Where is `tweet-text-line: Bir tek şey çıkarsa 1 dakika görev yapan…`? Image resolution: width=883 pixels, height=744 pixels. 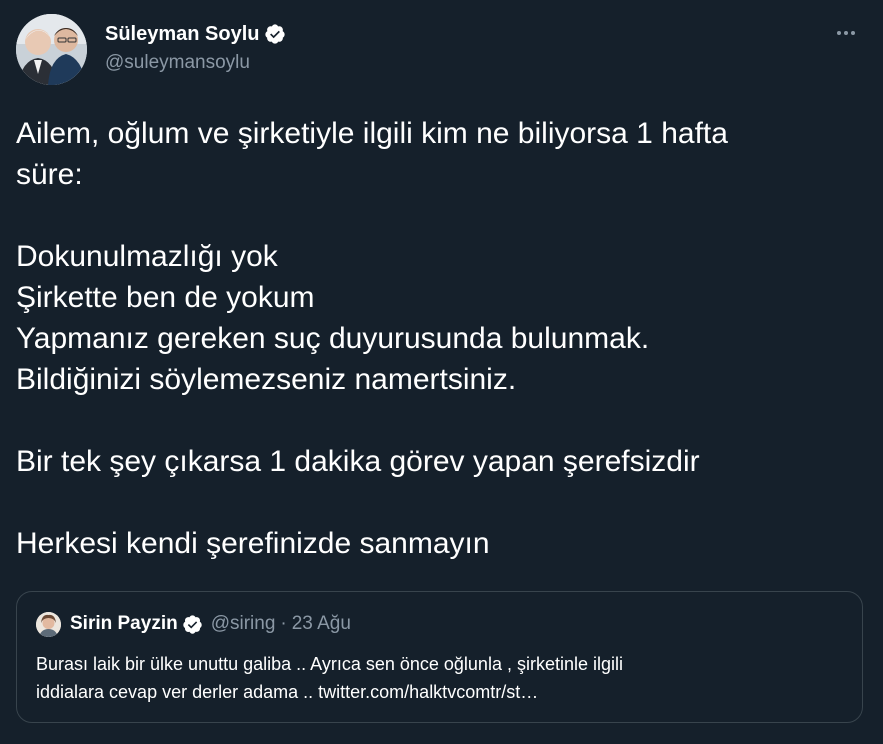 tweet-text-line: Bir tek şey çıkarsa 1 dakika görev yapan… is located at coordinates (358, 461).